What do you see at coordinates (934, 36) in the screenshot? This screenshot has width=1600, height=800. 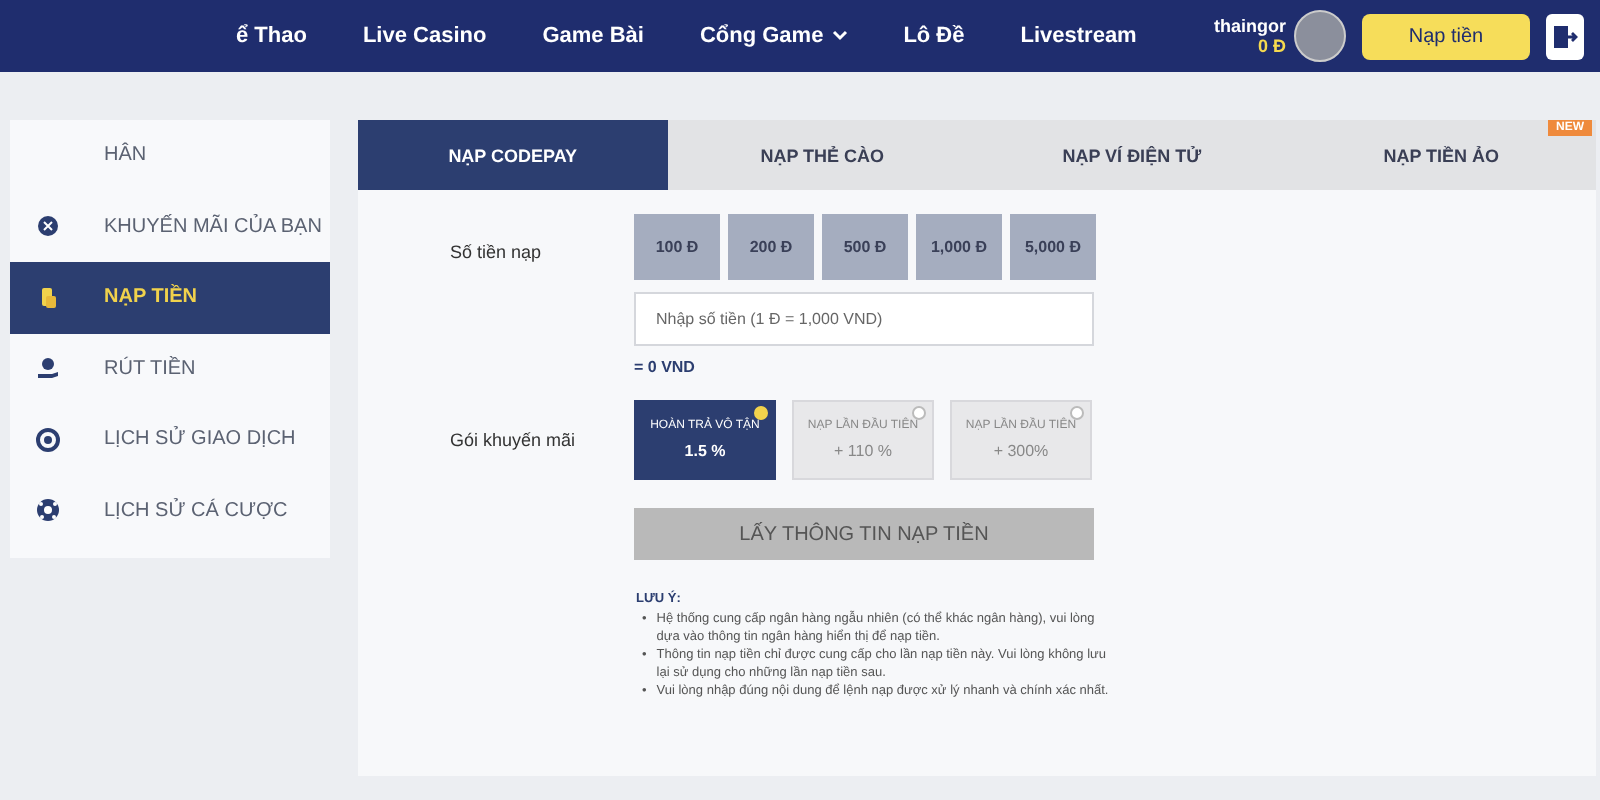 I see `nav-link: Lô Đề` at bounding box center [934, 36].